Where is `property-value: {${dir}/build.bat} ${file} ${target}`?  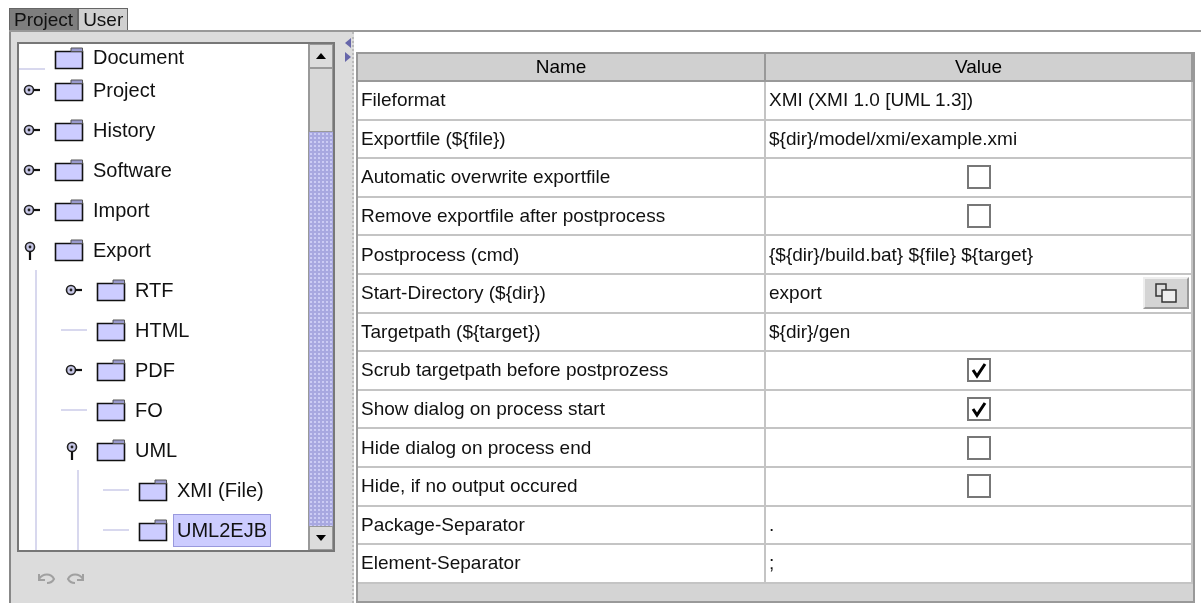
property-value: {${dir}/build.bat} ${file} ${target} is located at coordinates (979, 254).